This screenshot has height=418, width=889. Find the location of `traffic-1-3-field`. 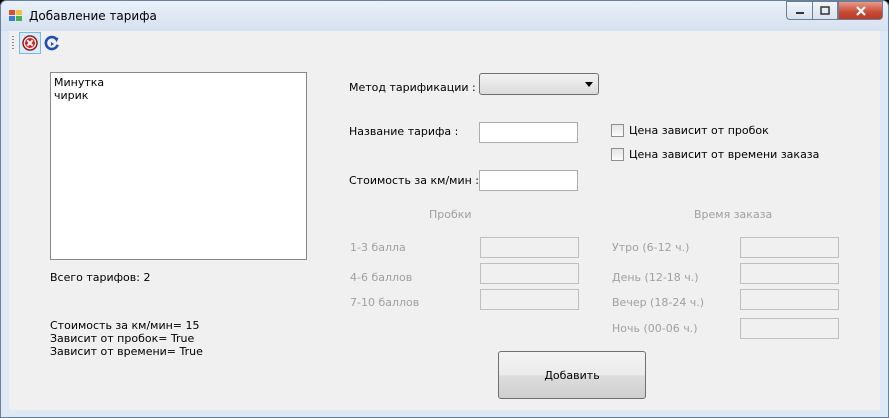

traffic-1-3-field is located at coordinates (529, 247).